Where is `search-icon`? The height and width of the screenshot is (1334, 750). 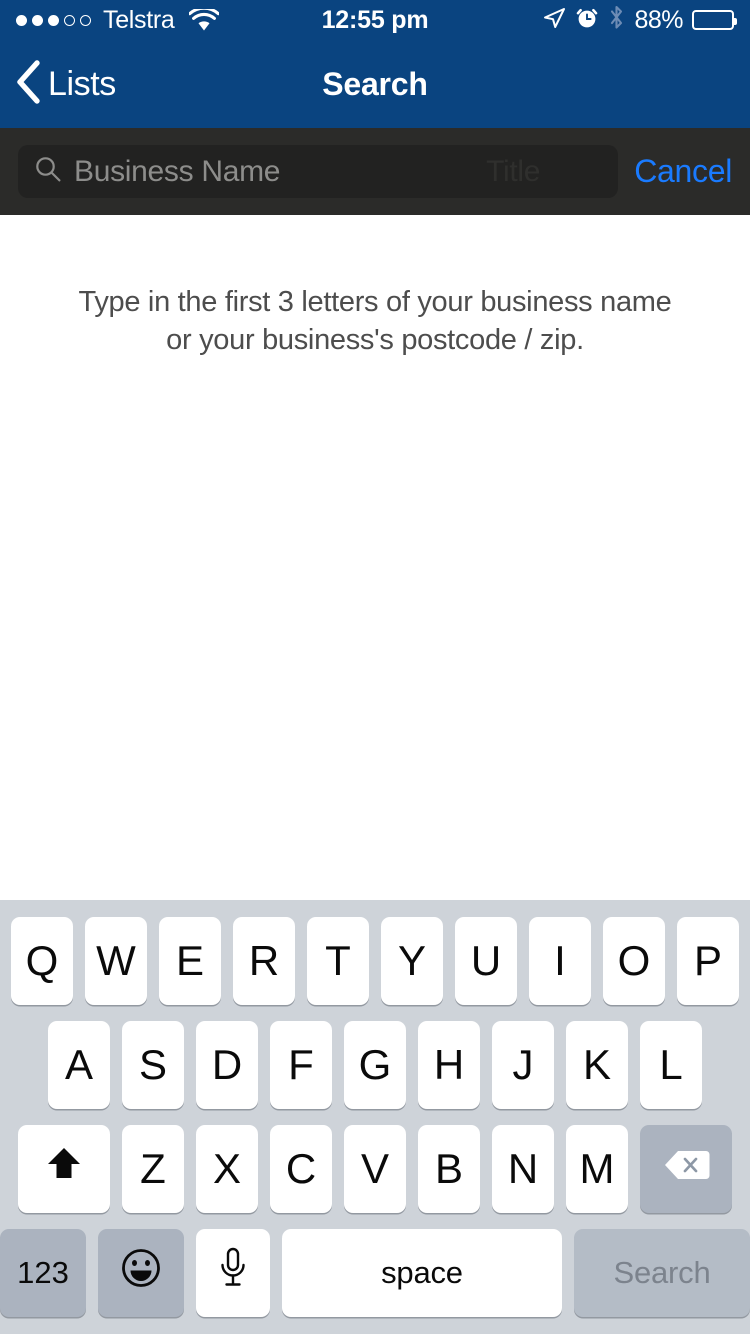 search-icon is located at coordinates (48, 171).